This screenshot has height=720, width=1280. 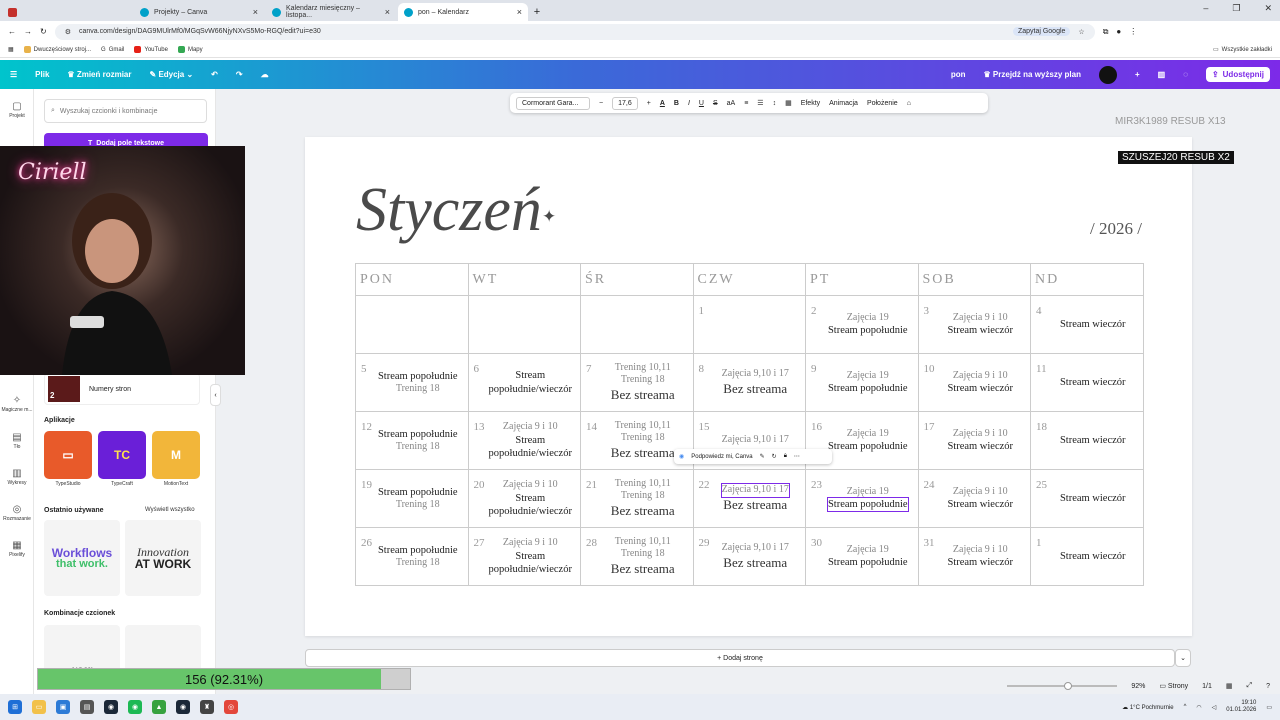 I want to click on weather-widget: ☁ 1°C Pochmurnie, so click(x=1147, y=707).